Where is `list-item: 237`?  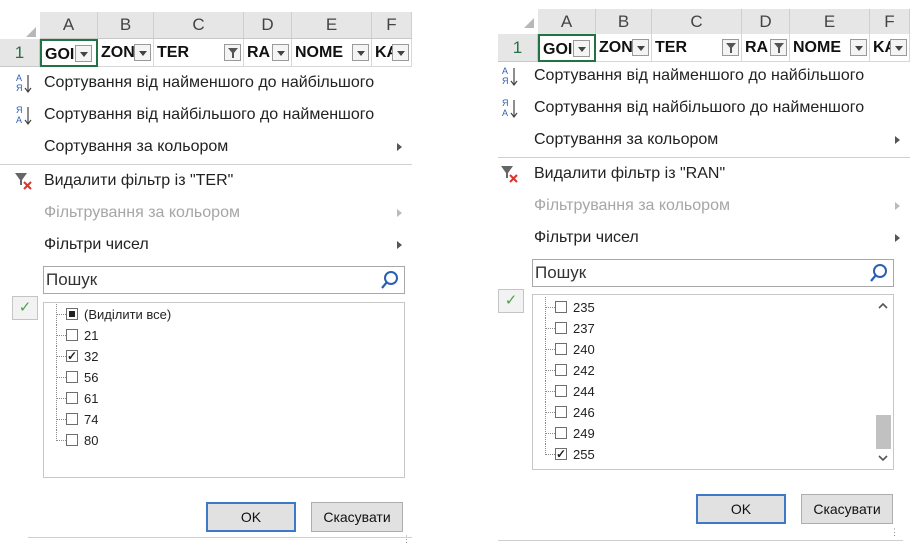
list-item: 237 is located at coordinates (713, 328).